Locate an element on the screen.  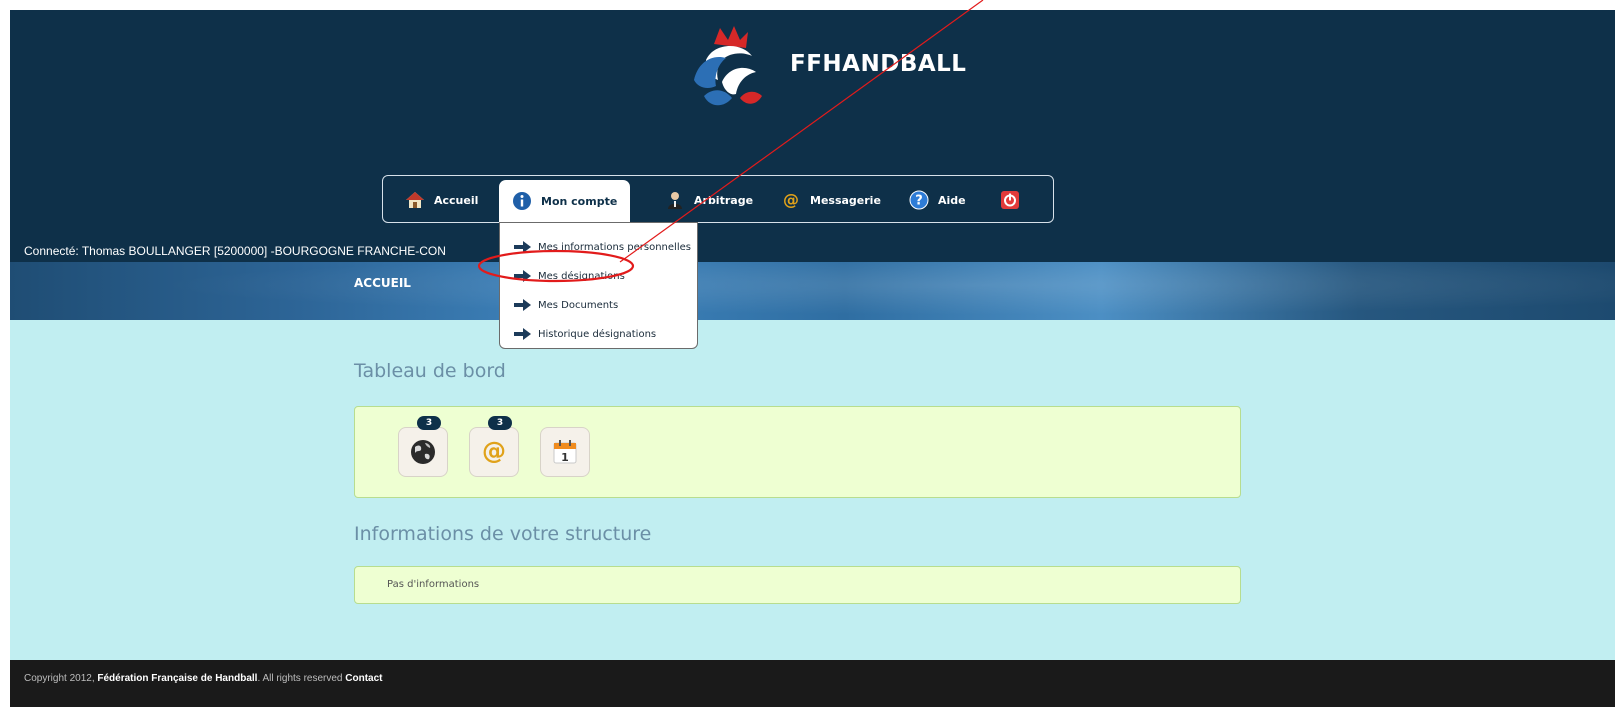
nav-mon-compte: Mon compte is located at coordinates (565, 201).